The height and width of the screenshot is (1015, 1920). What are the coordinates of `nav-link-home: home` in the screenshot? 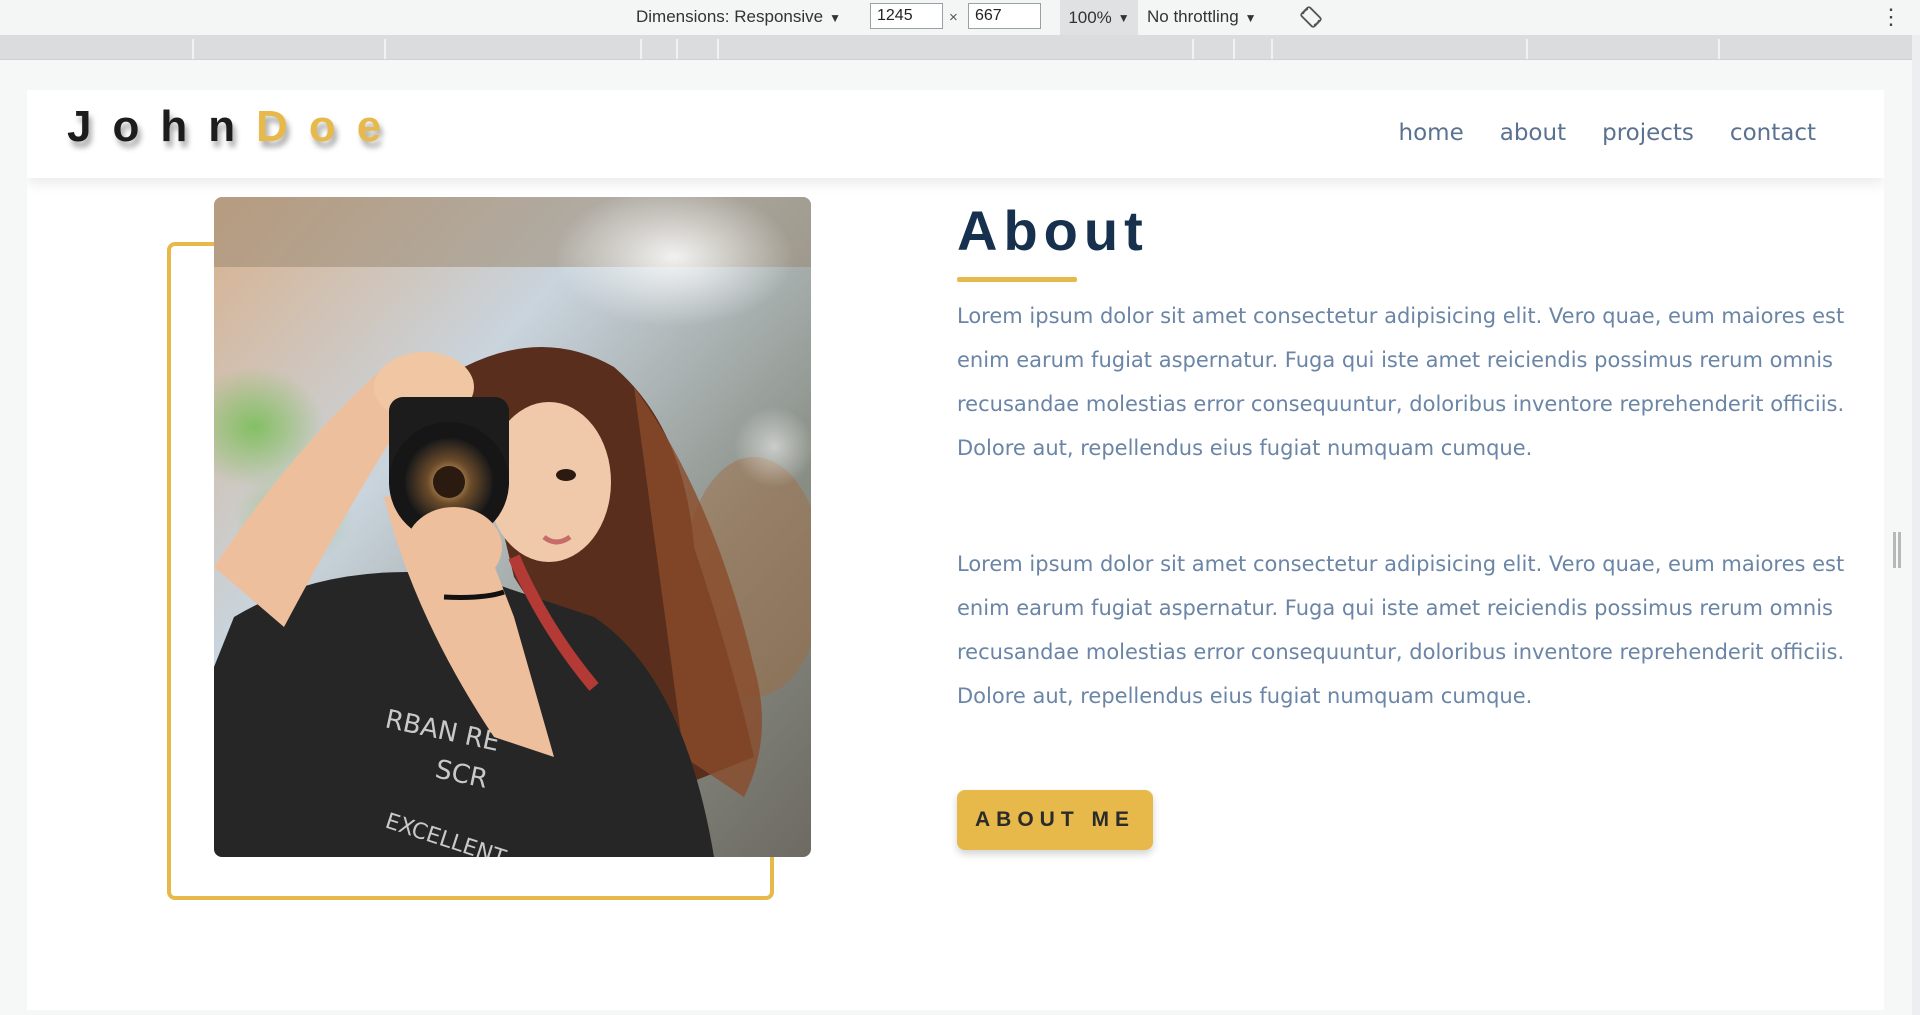 It's located at (1431, 133).